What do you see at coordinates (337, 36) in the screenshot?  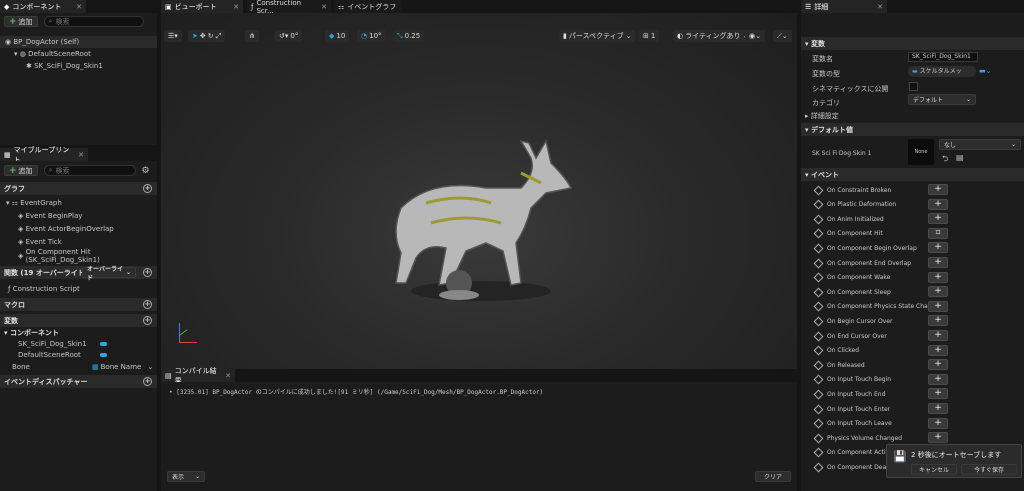 I see `grid-snap: ◆ 10` at bounding box center [337, 36].